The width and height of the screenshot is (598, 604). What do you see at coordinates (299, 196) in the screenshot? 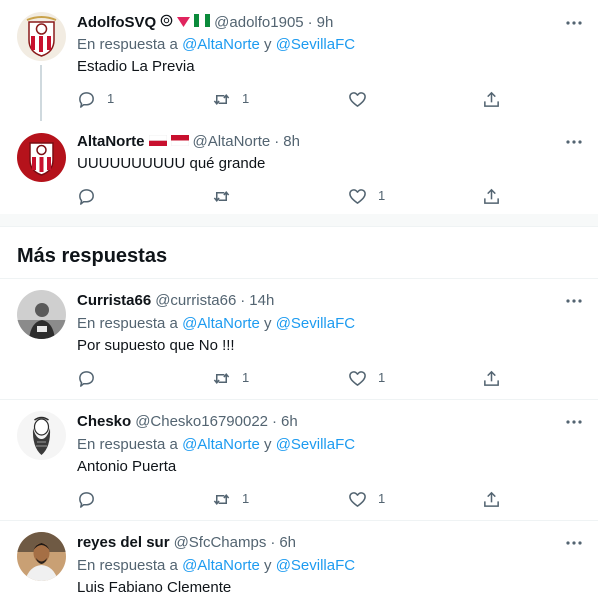
I see `tweet-actions: 1` at bounding box center [299, 196].